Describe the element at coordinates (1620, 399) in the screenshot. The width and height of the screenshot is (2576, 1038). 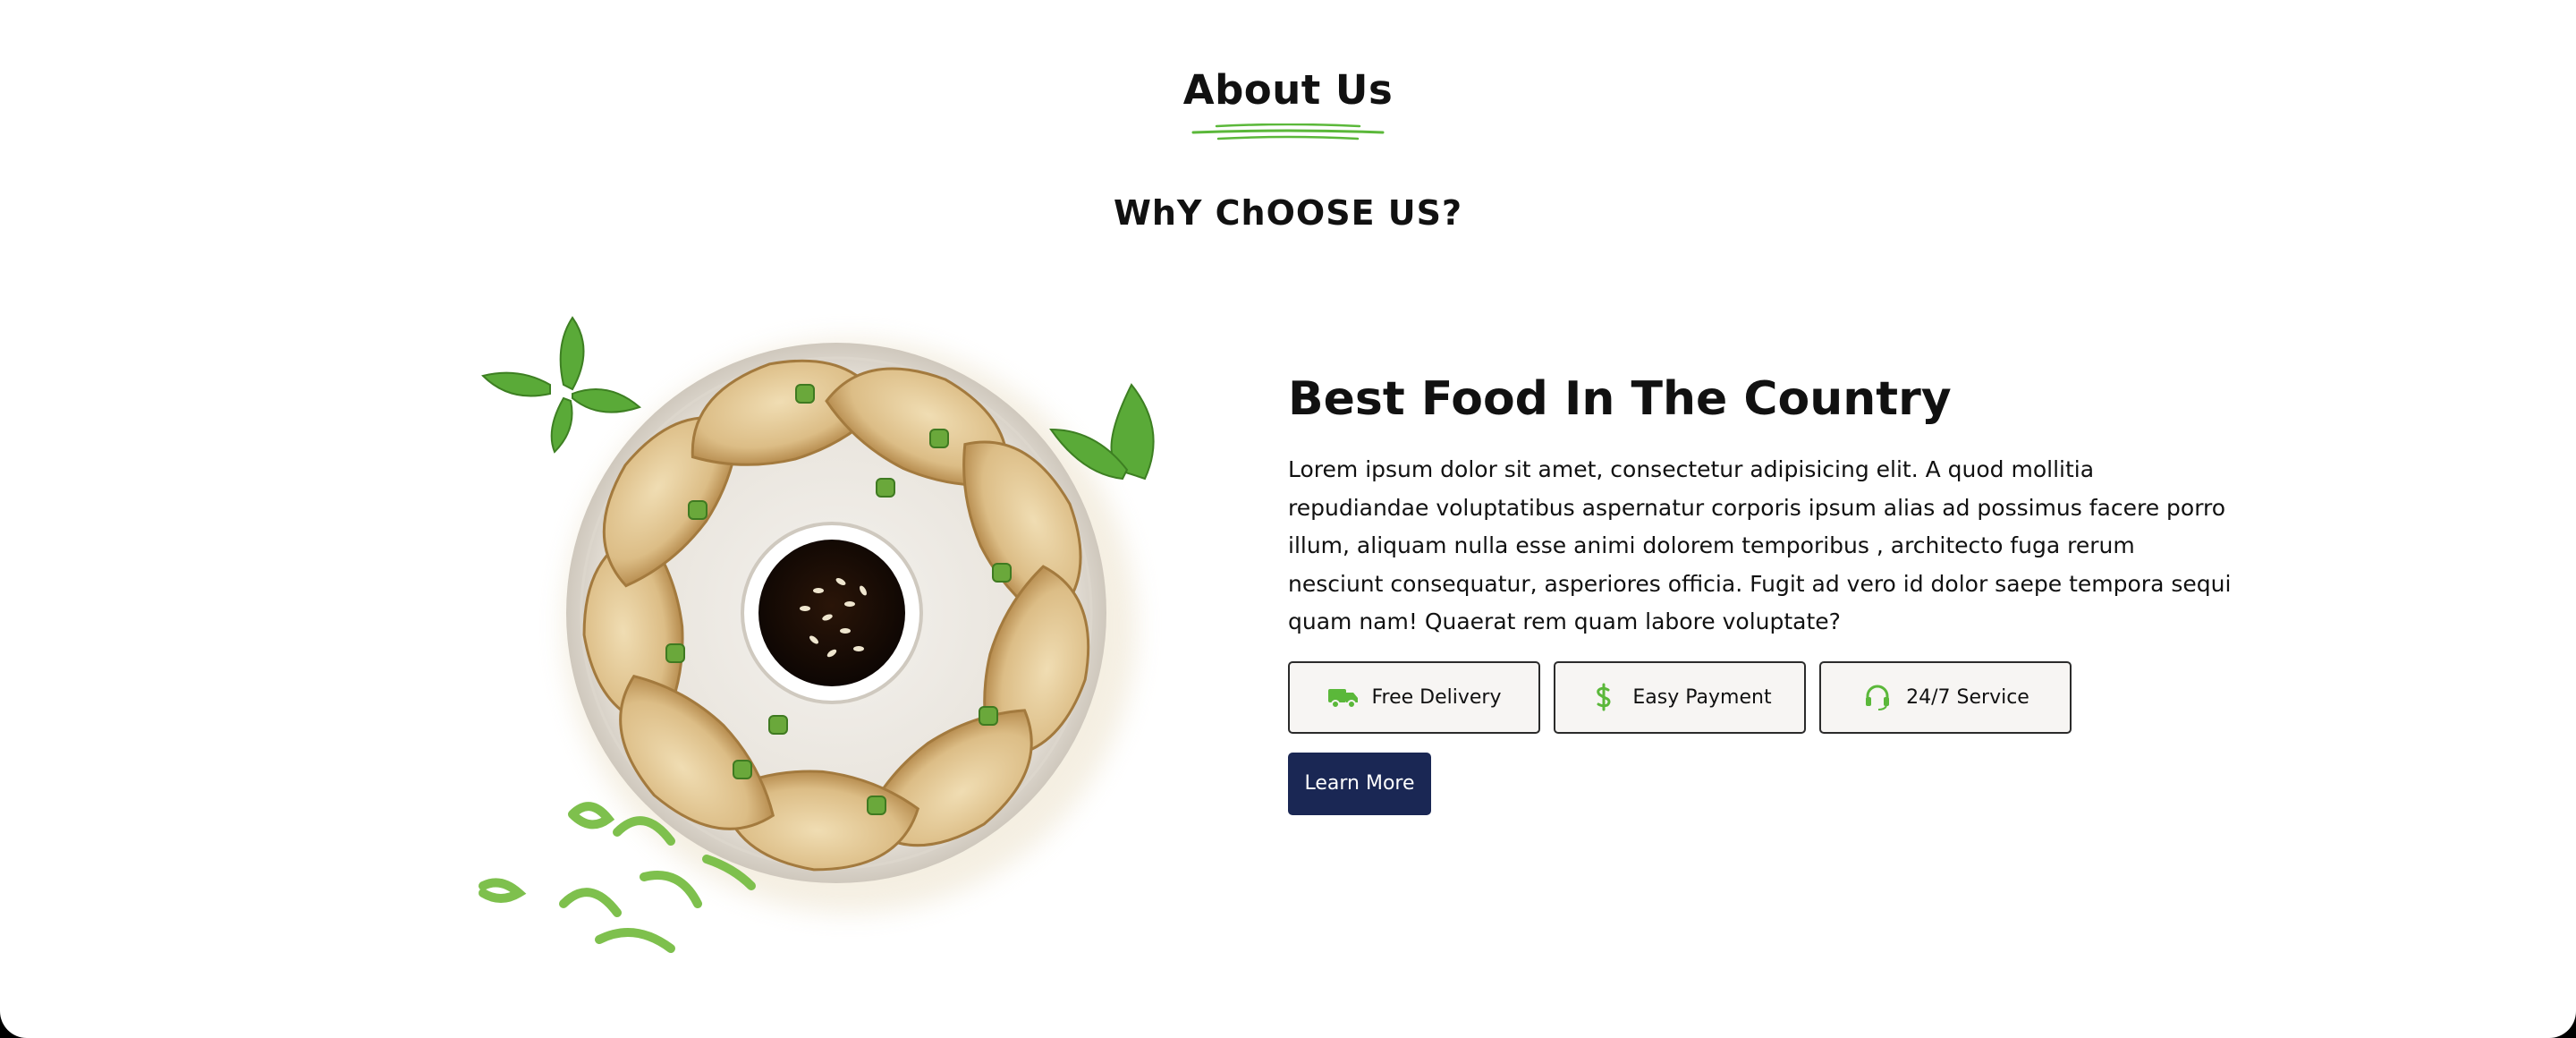
I see `content-heading: Best Food In The Country` at that location.